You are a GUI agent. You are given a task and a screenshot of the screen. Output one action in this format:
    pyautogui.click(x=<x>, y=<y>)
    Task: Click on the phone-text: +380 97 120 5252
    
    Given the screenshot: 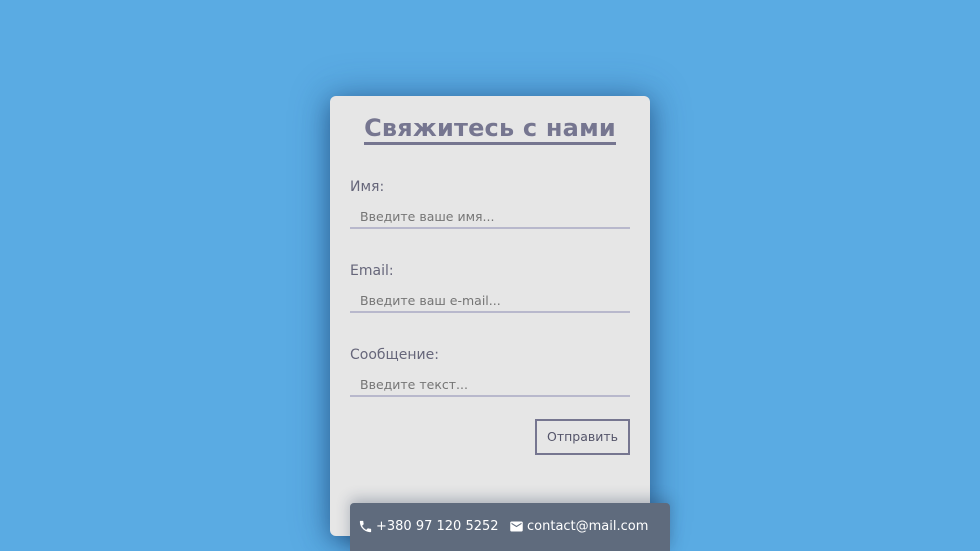 What is the action you would take?
    pyautogui.click(x=437, y=526)
    